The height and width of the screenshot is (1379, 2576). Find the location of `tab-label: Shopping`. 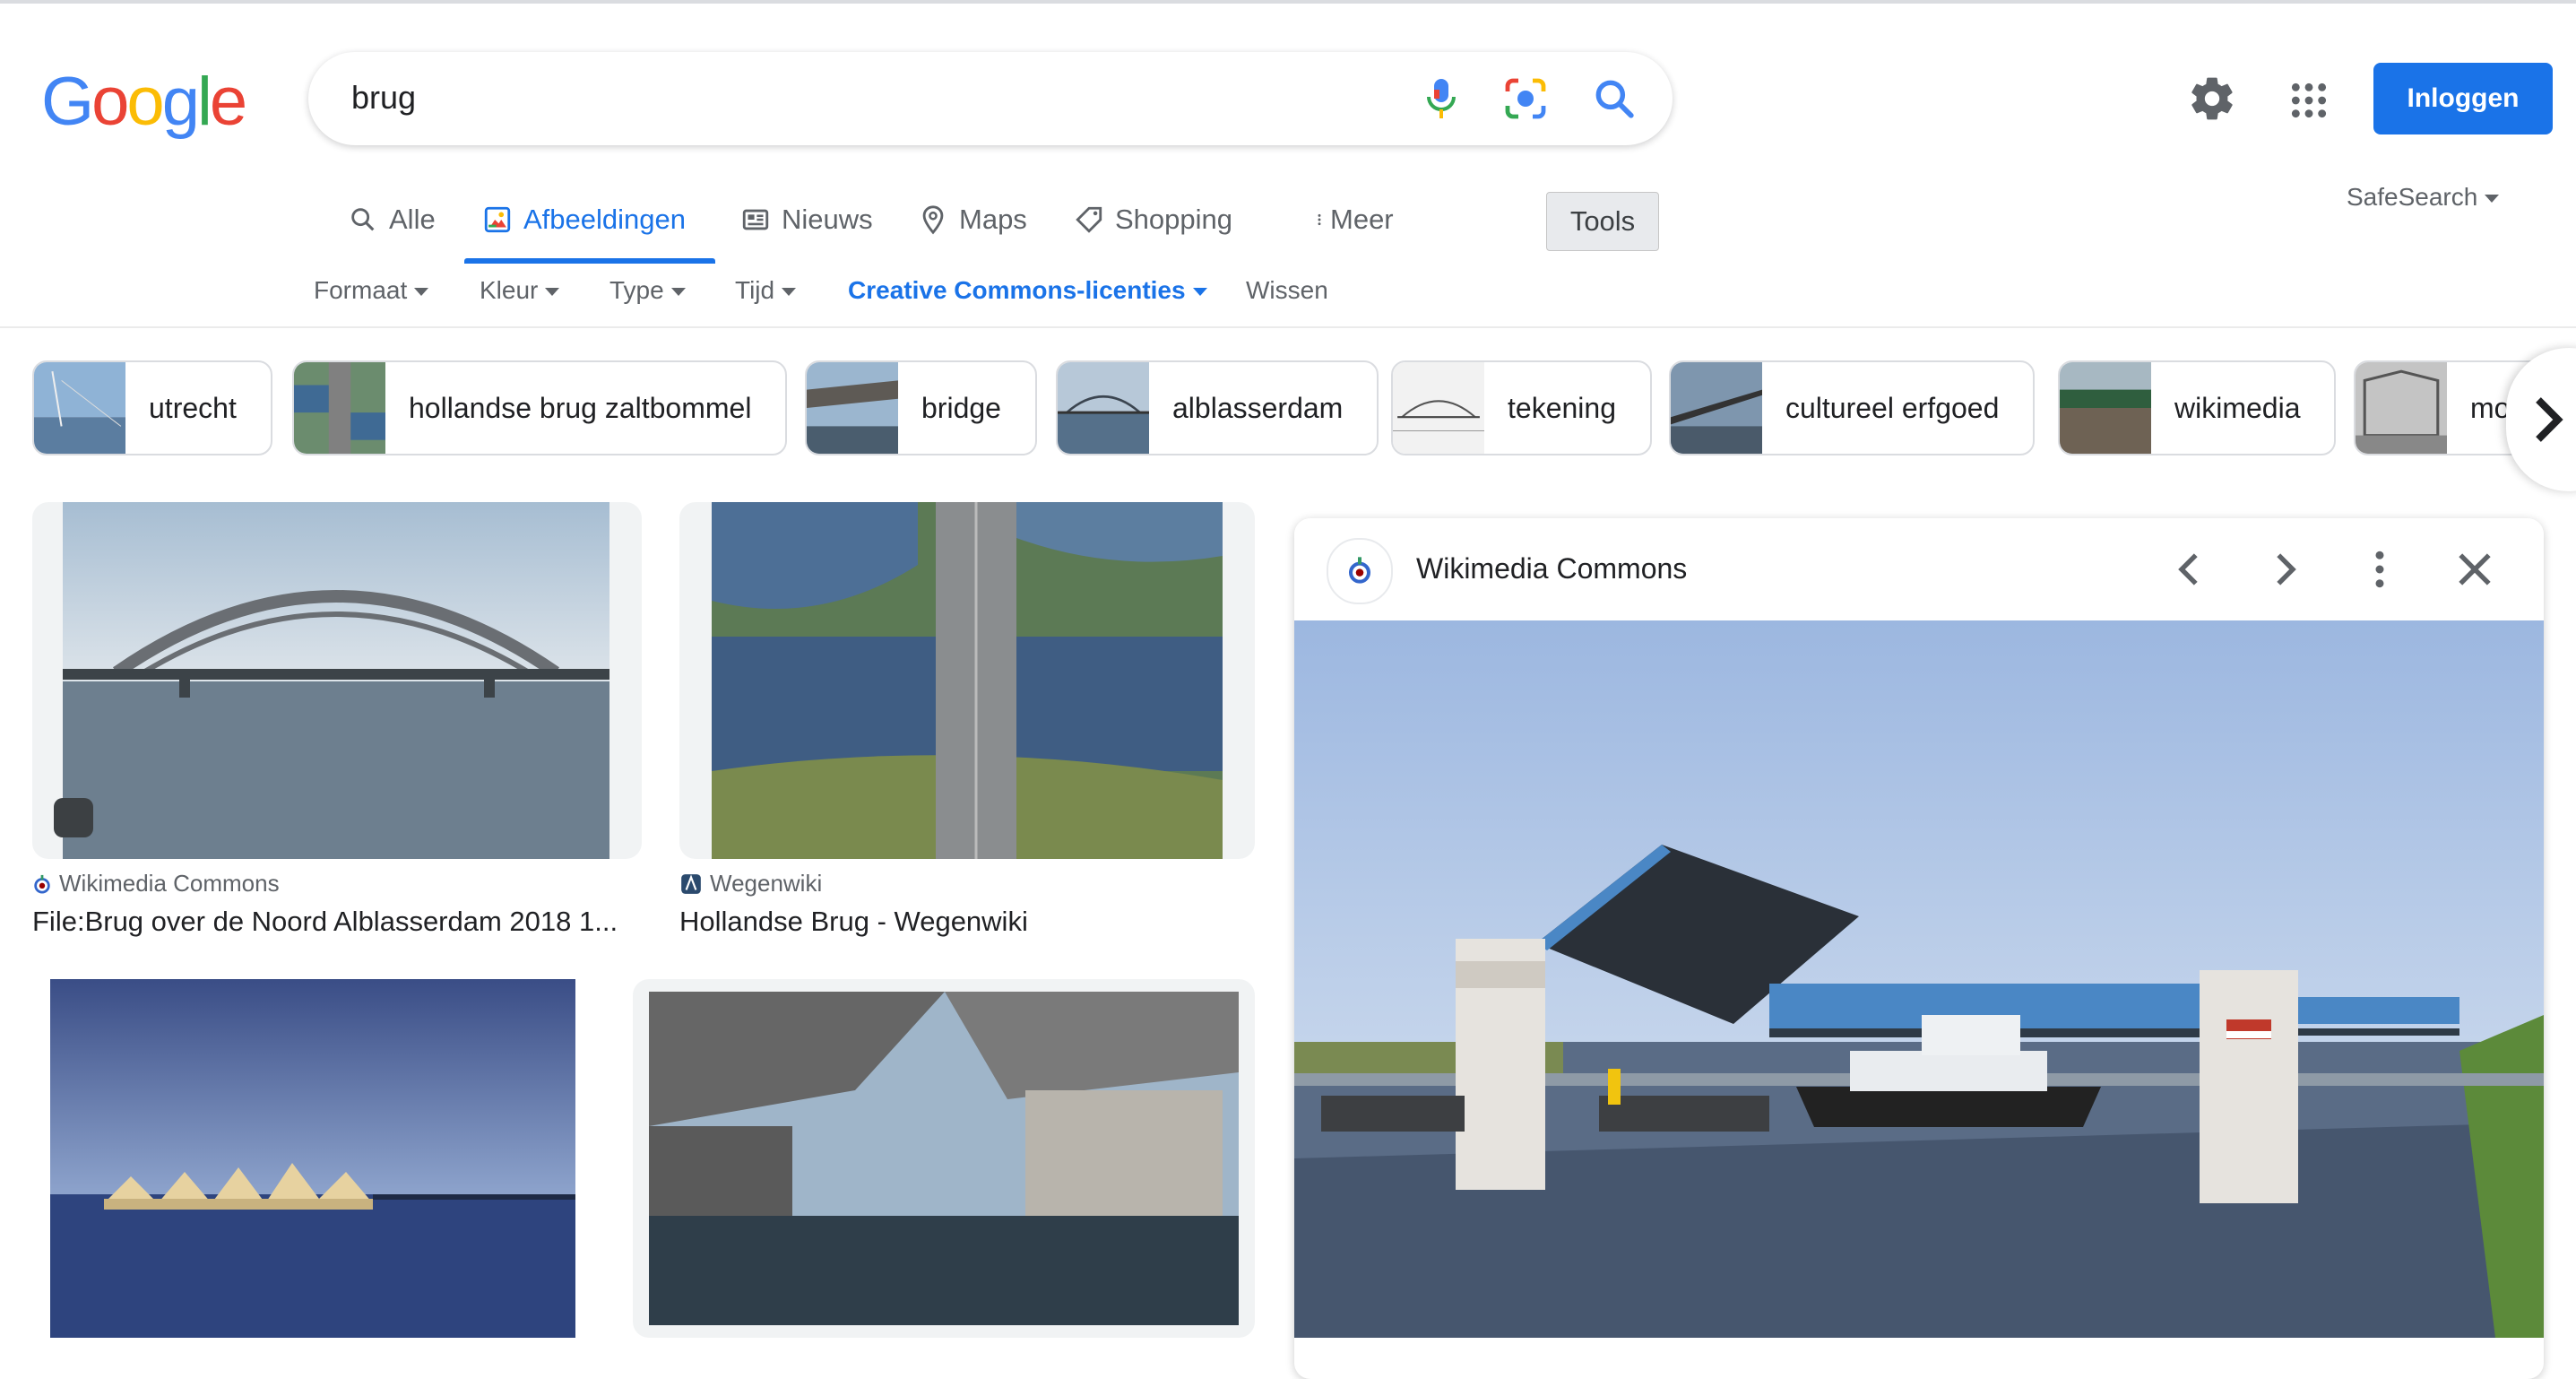

tab-label: Shopping is located at coordinates (1174, 220).